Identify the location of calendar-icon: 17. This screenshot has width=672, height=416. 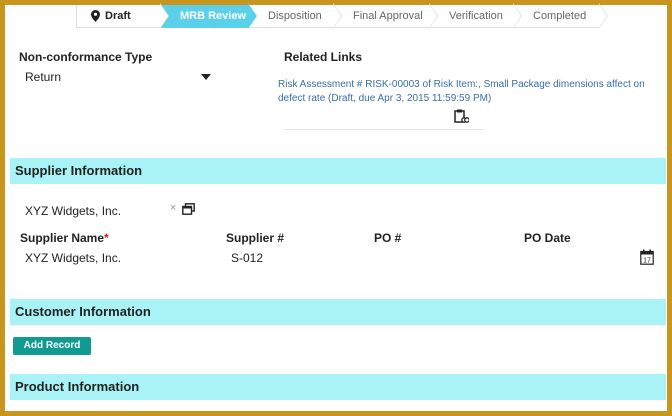
(647, 257).